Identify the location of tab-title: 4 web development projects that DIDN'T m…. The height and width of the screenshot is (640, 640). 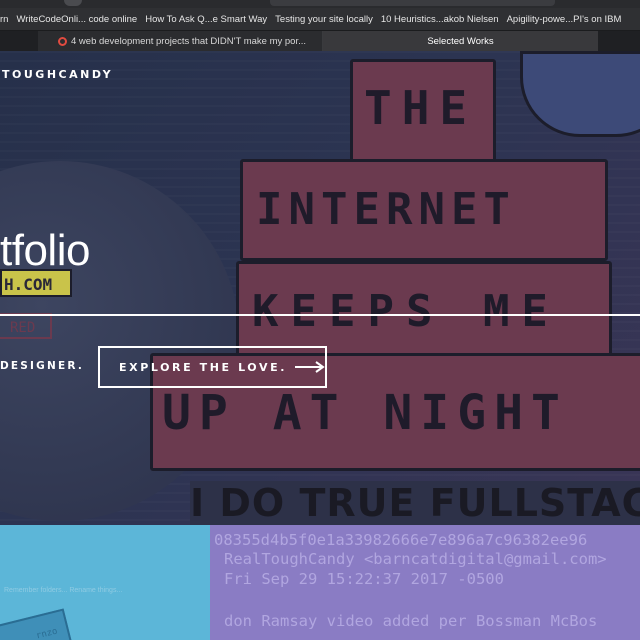
(189, 41).